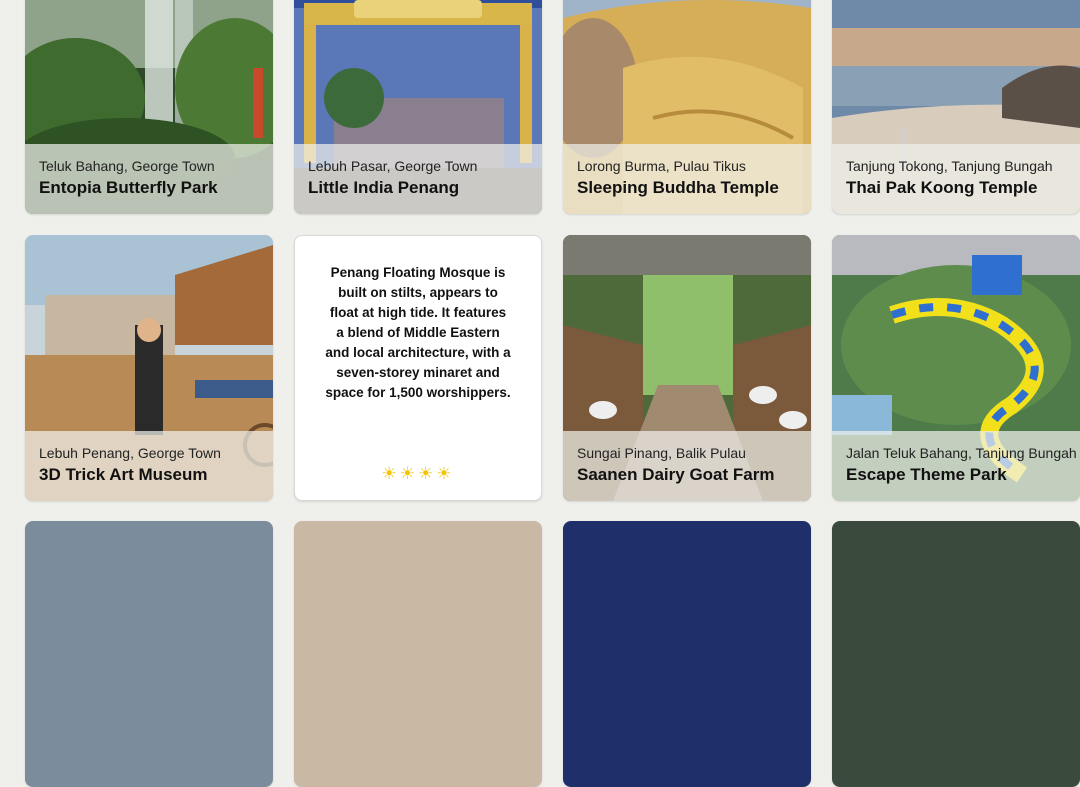 This screenshot has width=1080, height=787. I want to click on card-location: Lebuh Pasar, George Town, so click(393, 166).